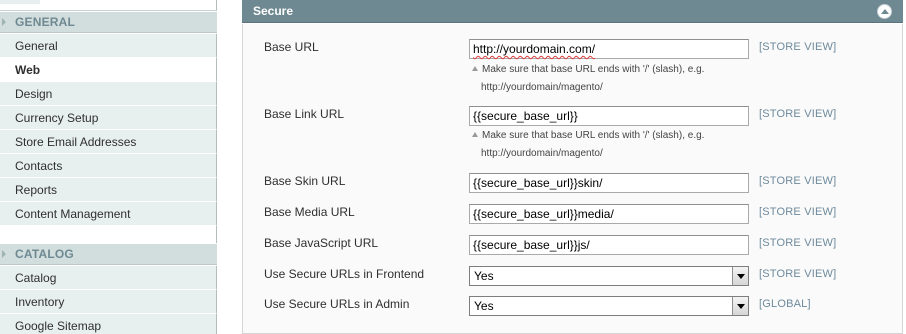 This screenshot has width=906, height=334. Describe the element at coordinates (108, 94) in the screenshot. I see `nav-item-design: Design` at that location.